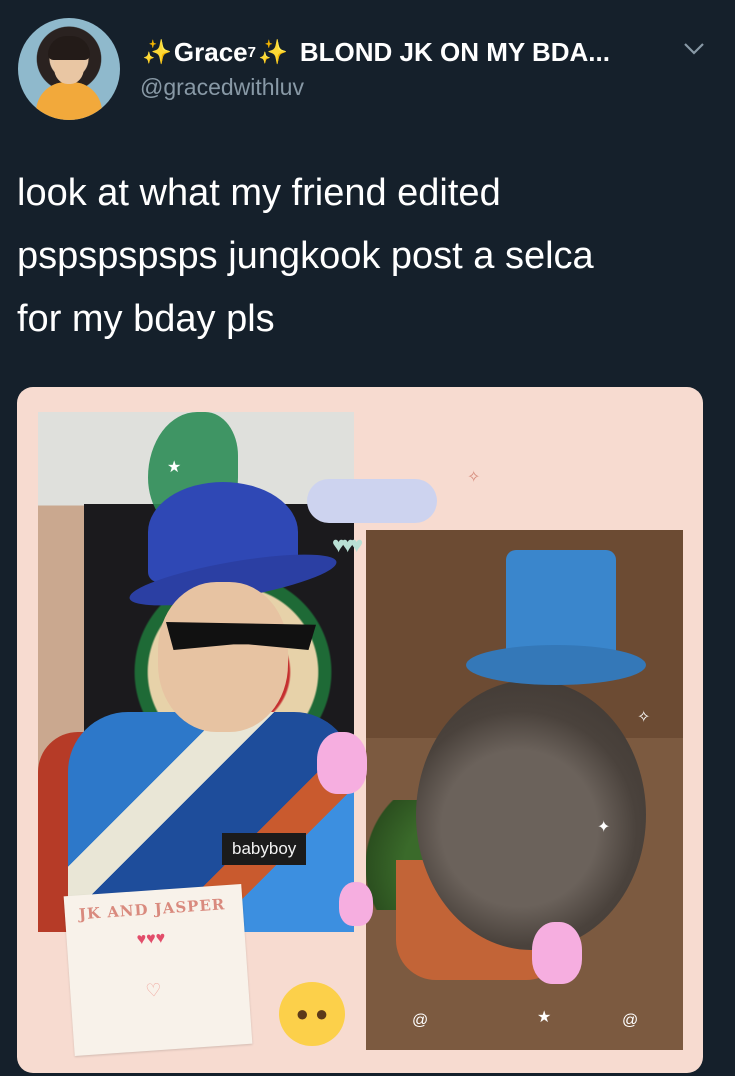  I want to click on heart-outline-icon: ♡, so click(153, 990).